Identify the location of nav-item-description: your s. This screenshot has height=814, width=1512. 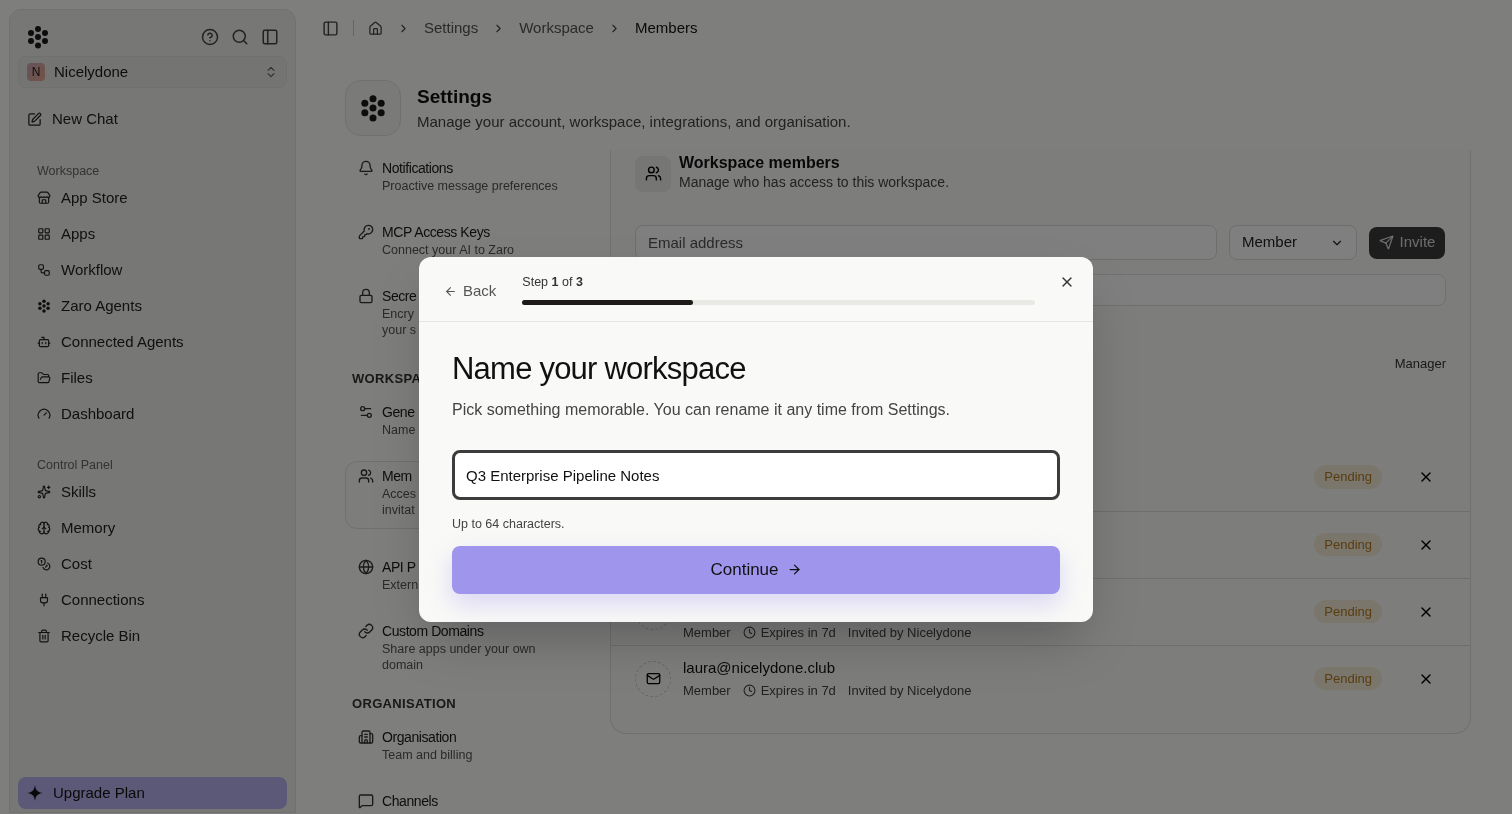
(399, 330).